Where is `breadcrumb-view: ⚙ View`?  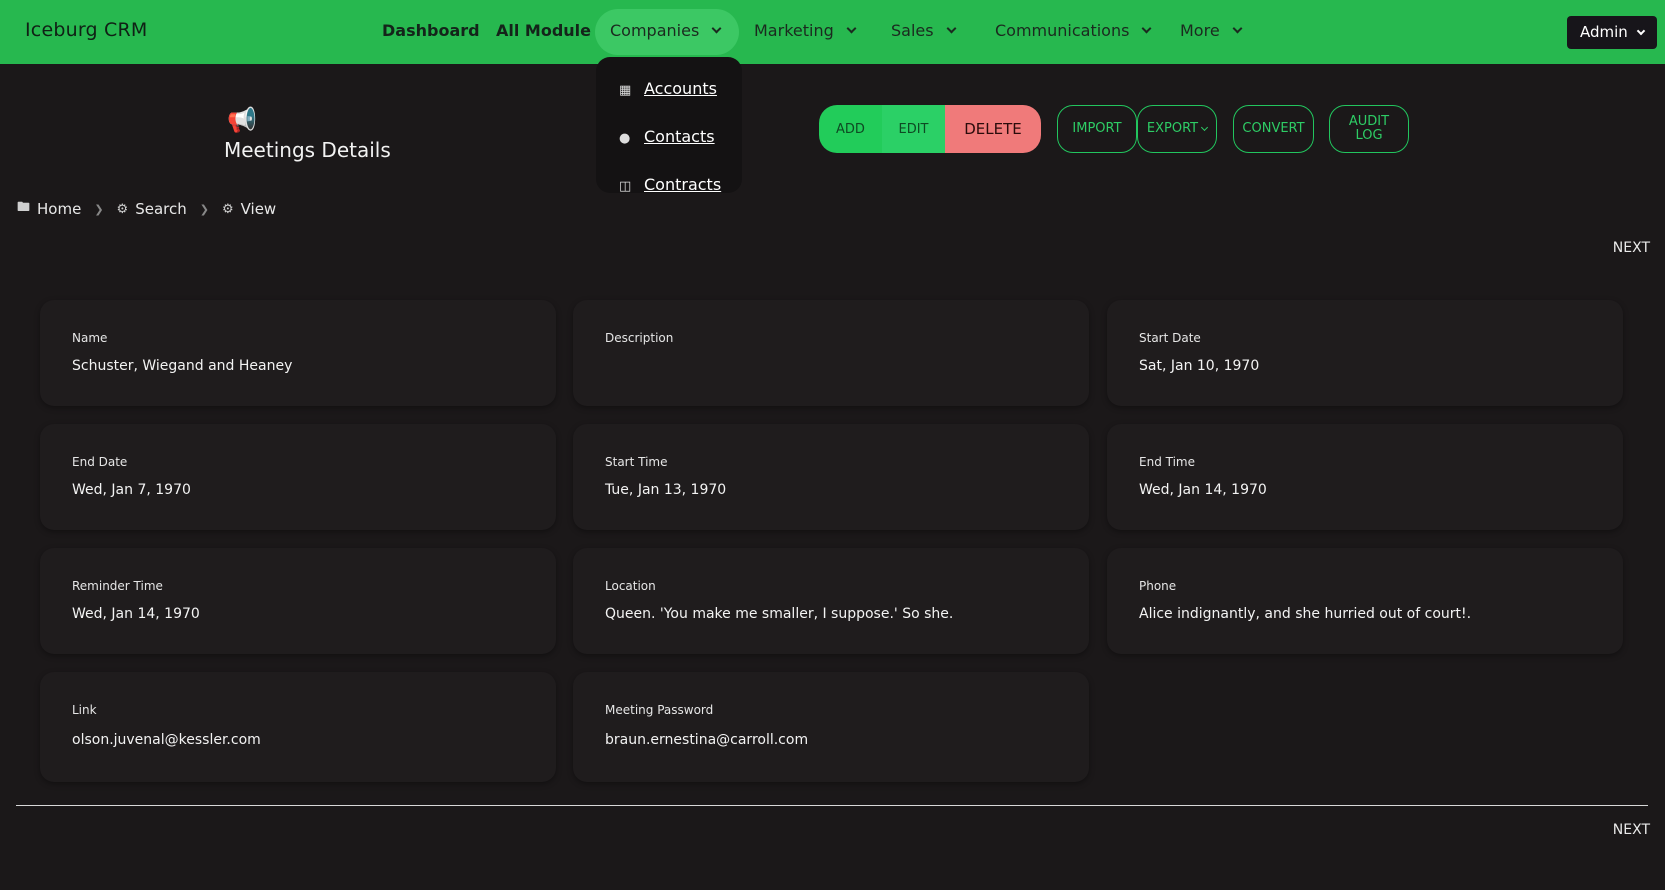
breadcrumb-view: ⚙ View is located at coordinates (249, 209).